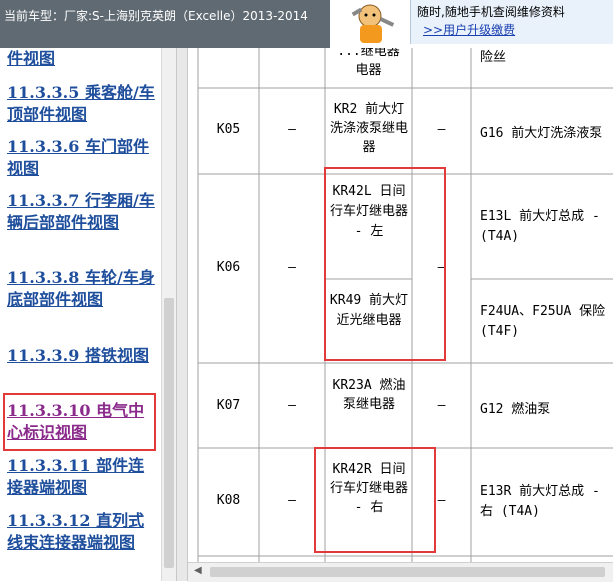  What do you see at coordinates (375, 500) in the screenshot?
I see `highlight-kr42r` at bounding box center [375, 500].